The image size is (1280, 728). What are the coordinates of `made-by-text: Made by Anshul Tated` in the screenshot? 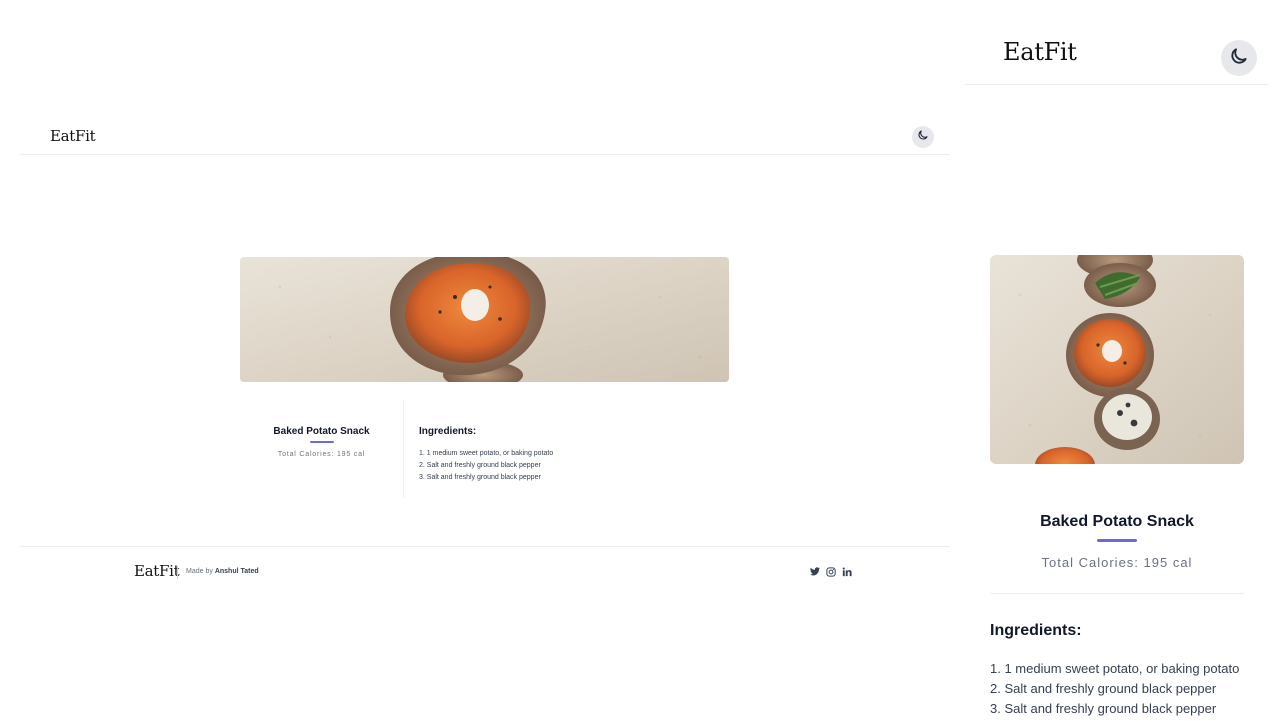 It's located at (222, 571).